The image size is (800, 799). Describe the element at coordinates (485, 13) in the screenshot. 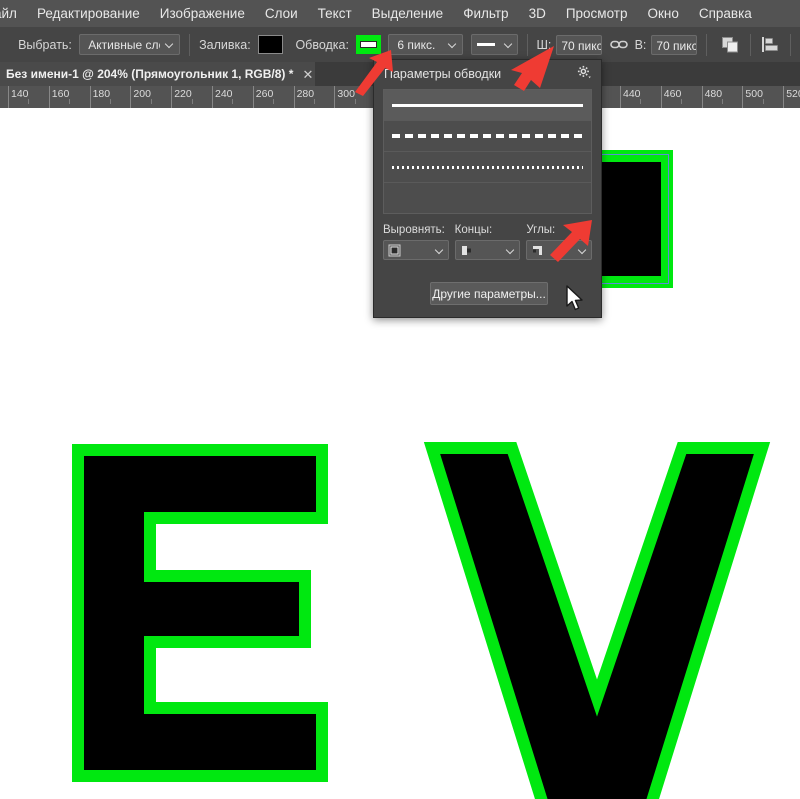

I see `menu-filter: Фильтр` at that location.